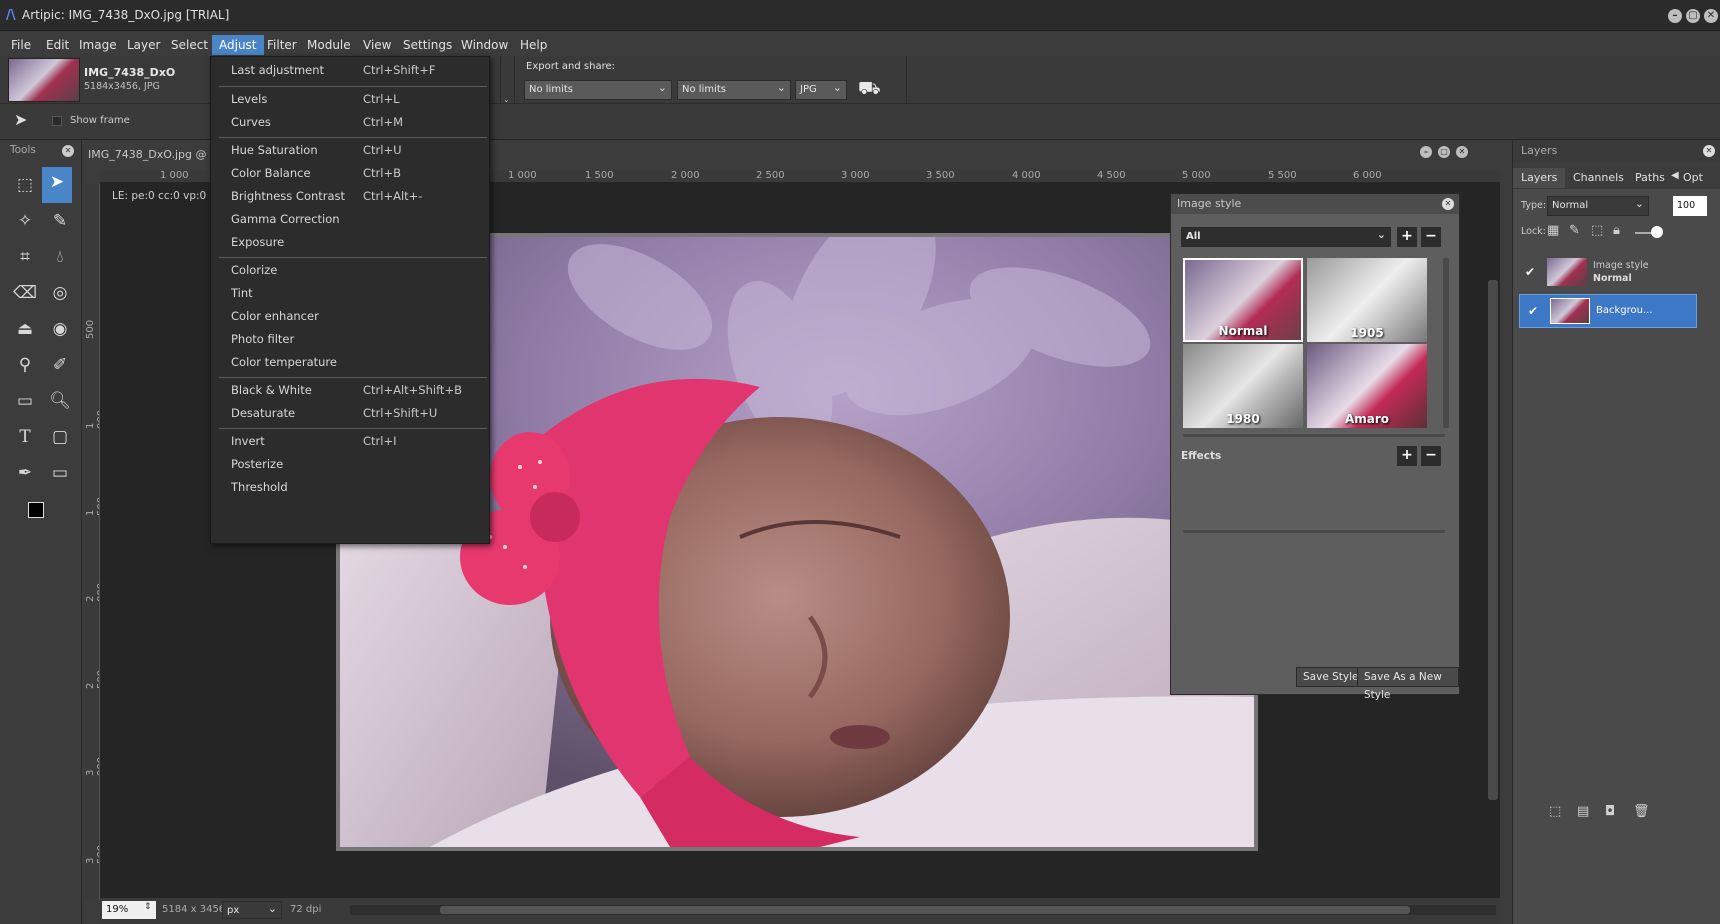 Image resolution: width=1720 pixels, height=924 pixels. What do you see at coordinates (1690, 206) in the screenshot?
I see `opacity-input: 100` at bounding box center [1690, 206].